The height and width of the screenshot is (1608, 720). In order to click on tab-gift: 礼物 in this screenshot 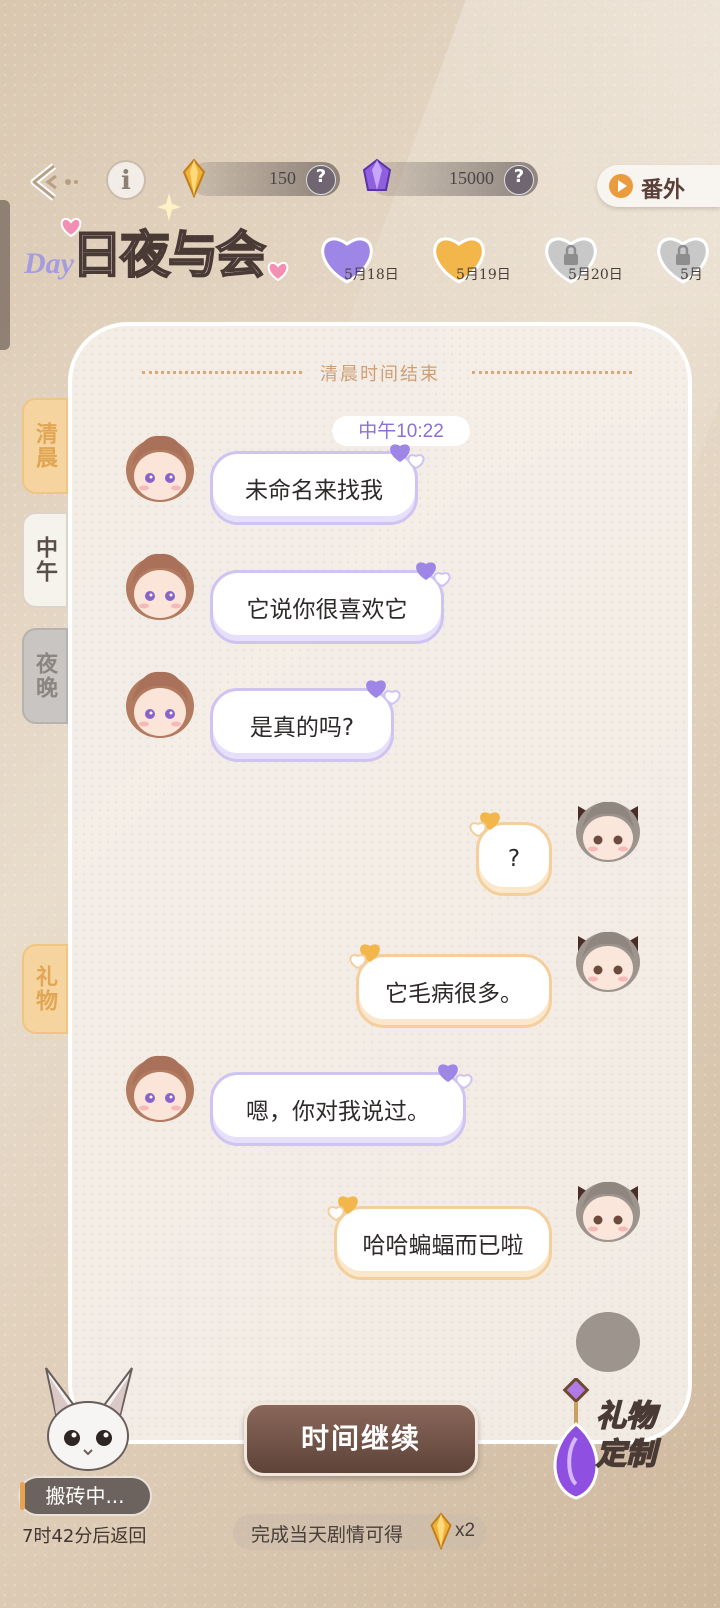, I will do `click(45, 989)`.